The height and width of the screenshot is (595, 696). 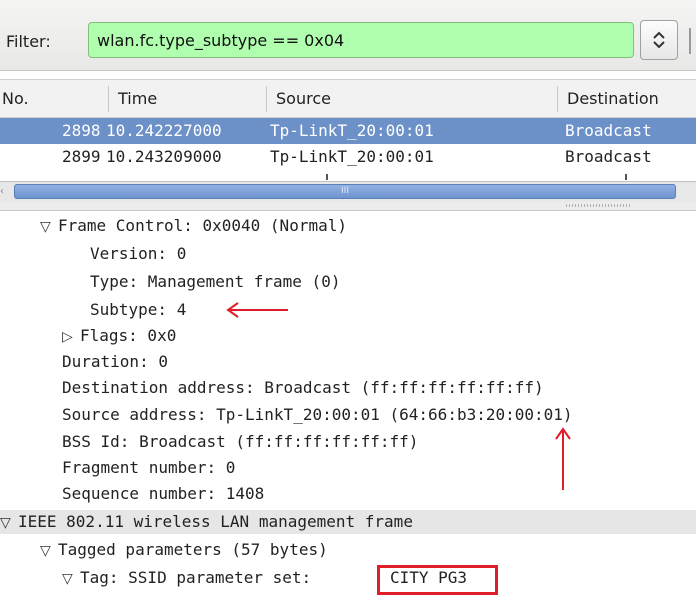 What do you see at coordinates (348, 336) in the screenshot?
I see `tree-item-flags: ▷ Flags: 0x0` at bounding box center [348, 336].